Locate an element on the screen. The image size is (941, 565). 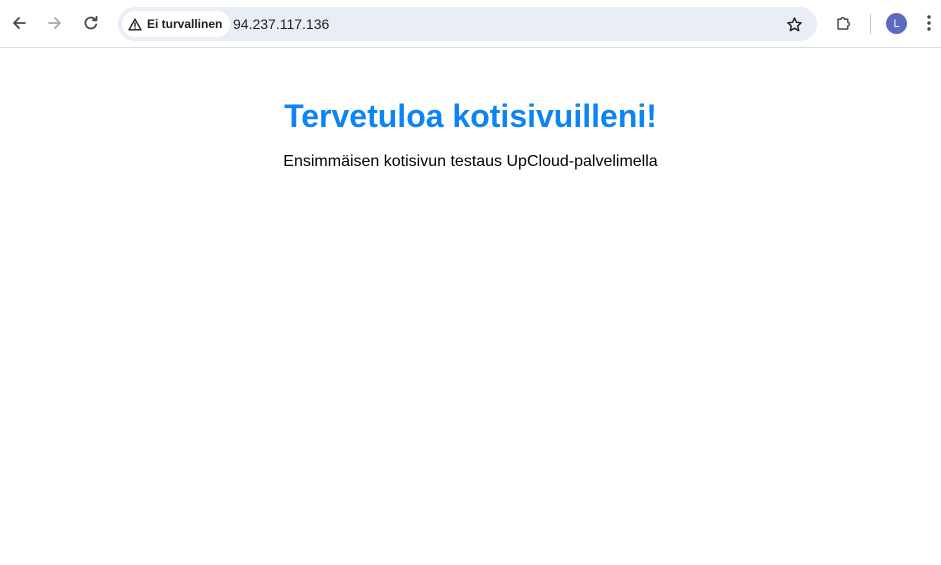
profile-avatar: L is located at coordinates (896, 23).